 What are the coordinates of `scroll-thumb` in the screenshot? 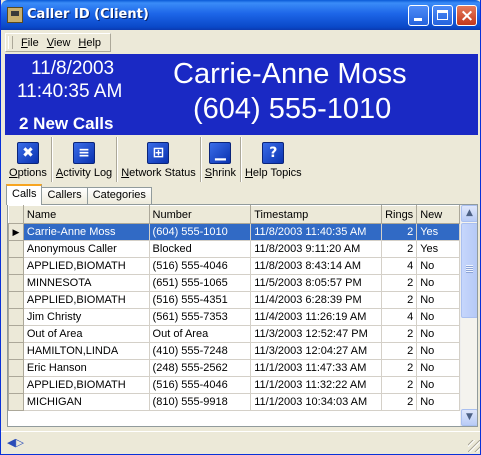 It's located at (469, 270).